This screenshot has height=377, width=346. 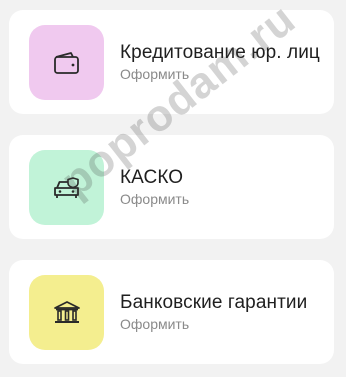 I want to click on wallet-icon-tile, so click(x=66, y=62).